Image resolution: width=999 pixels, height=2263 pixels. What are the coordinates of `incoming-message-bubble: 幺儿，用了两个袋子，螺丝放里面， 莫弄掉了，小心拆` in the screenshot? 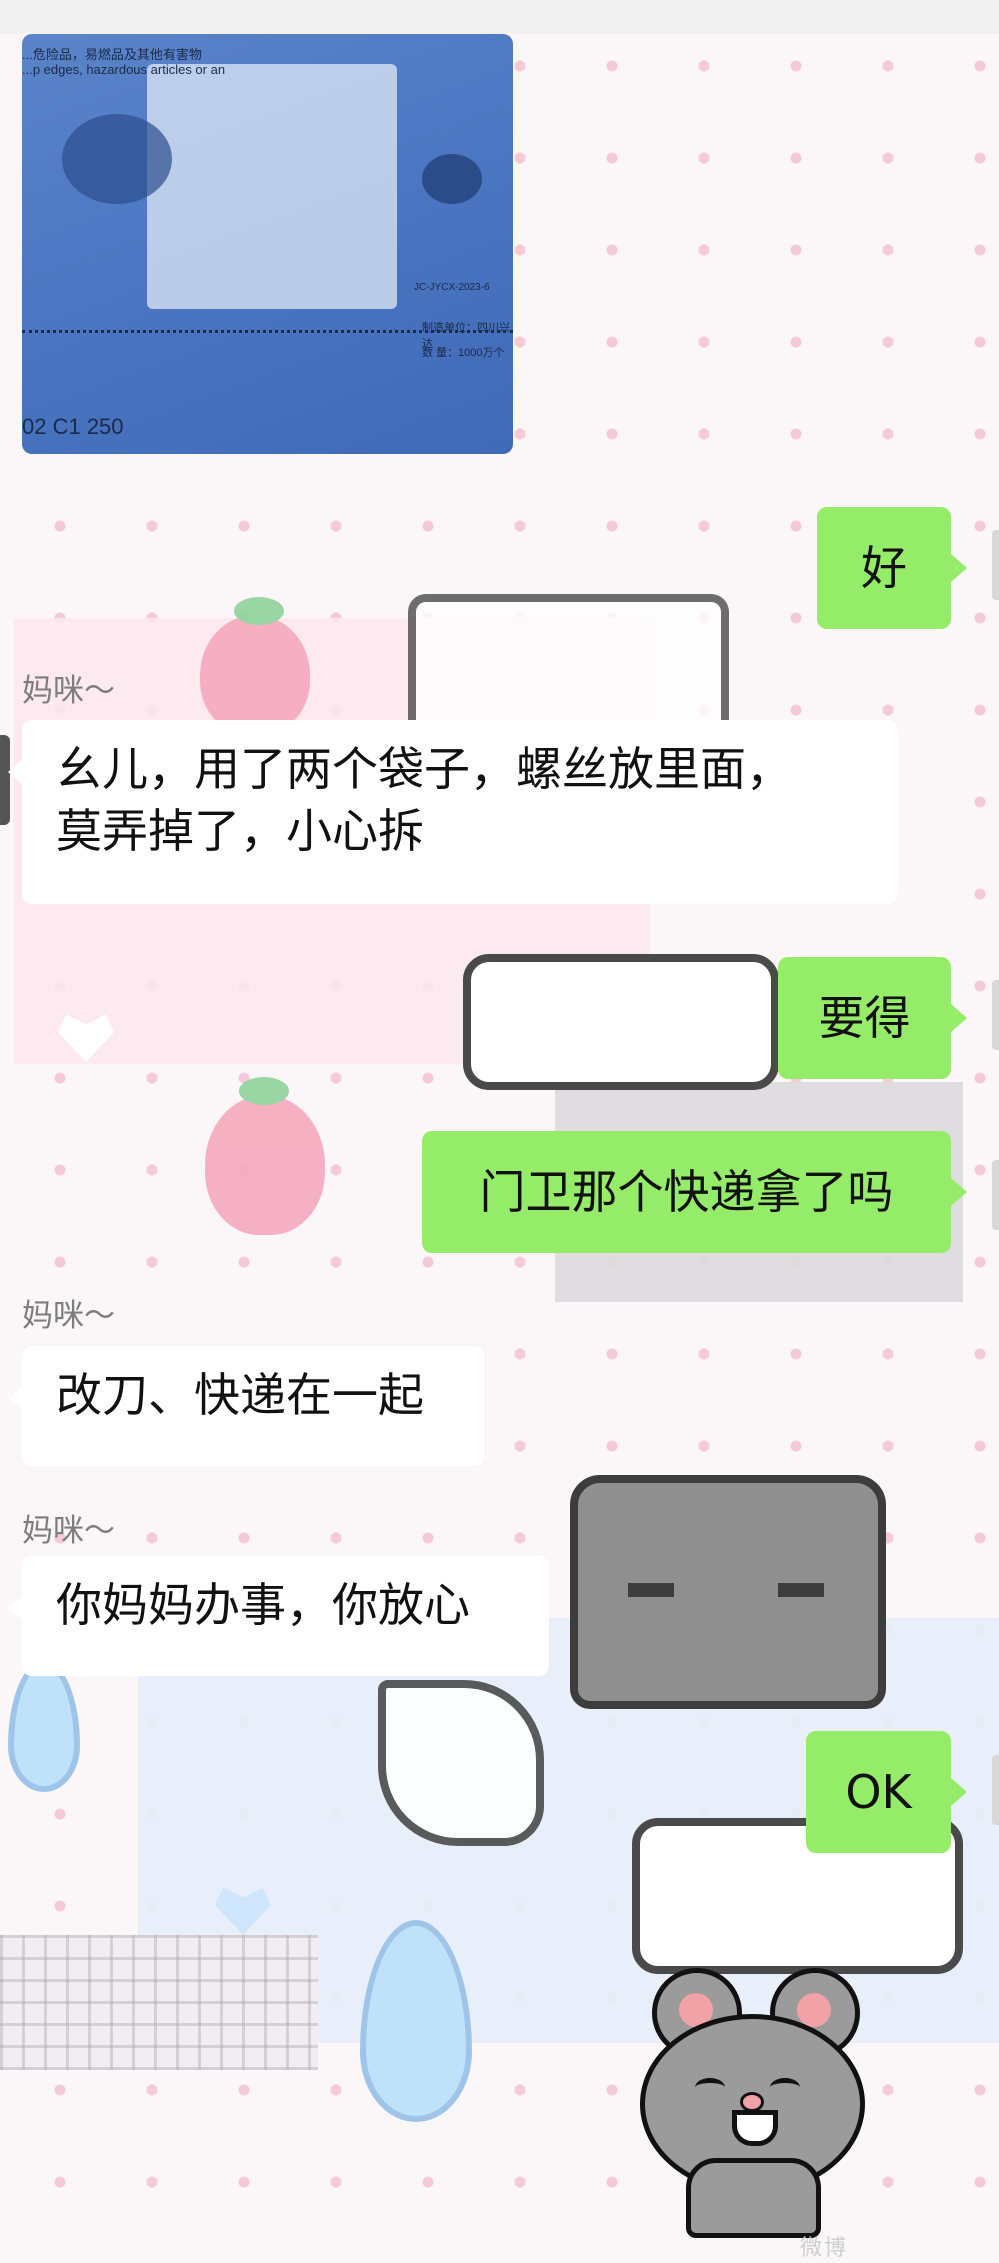 It's located at (453, 812).